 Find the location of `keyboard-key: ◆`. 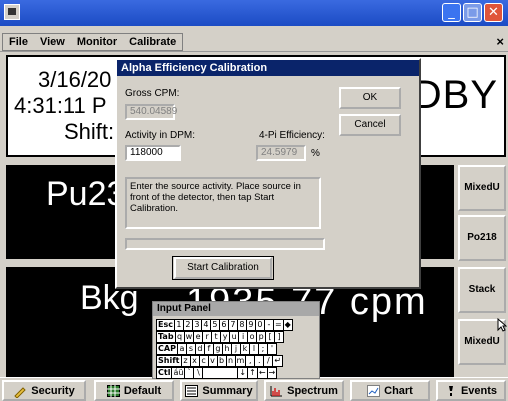

keyboard-key: ◆ is located at coordinates (287, 325).